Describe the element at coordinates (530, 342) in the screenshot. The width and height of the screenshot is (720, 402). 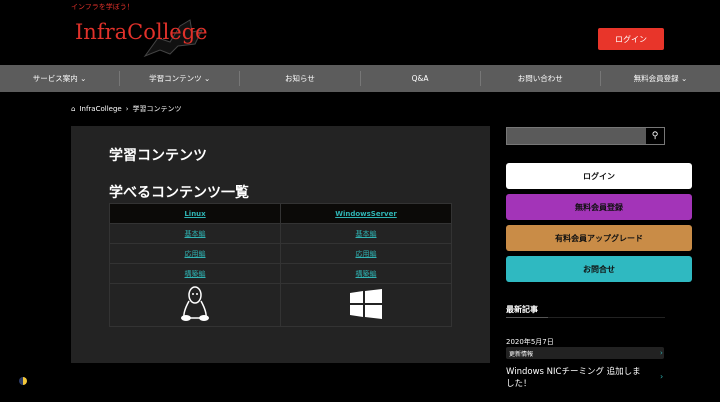
I see `post-date: 2020年5月7日` at that location.